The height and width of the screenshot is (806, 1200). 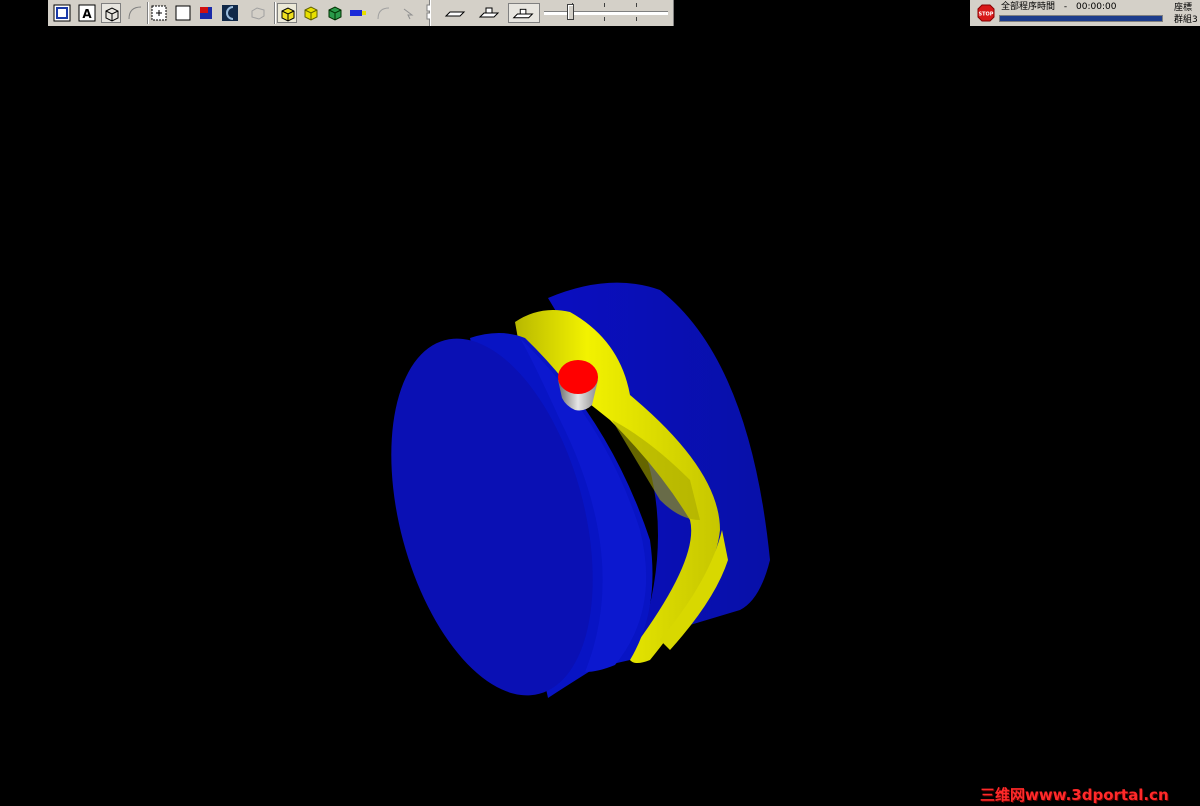 What do you see at coordinates (311, 13) in the screenshot?
I see `solid-cube-icon` at bounding box center [311, 13].